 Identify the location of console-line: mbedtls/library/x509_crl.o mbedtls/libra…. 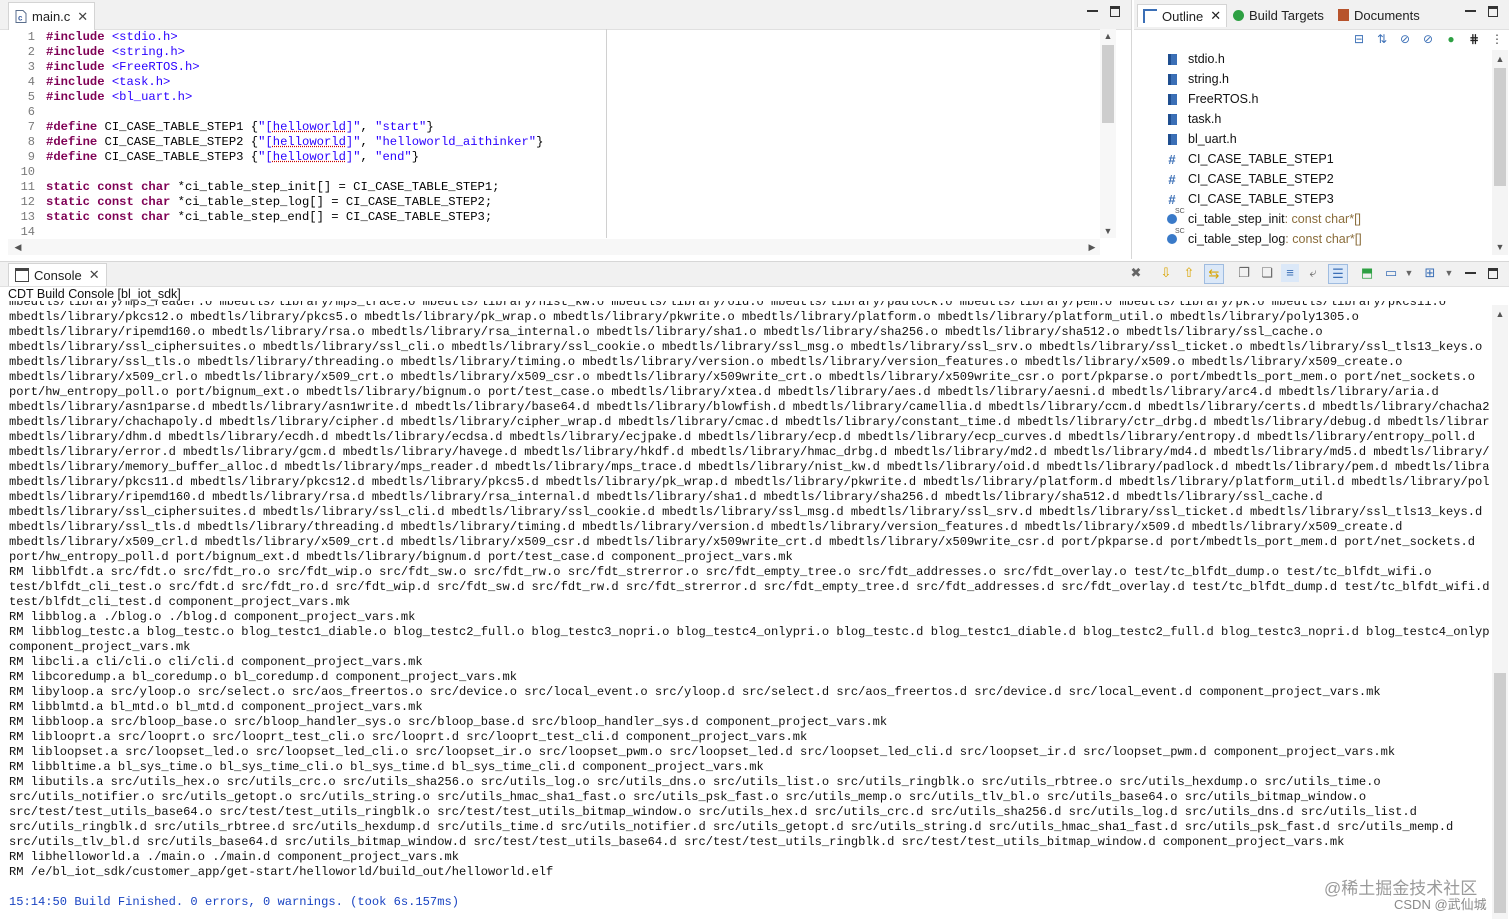
(742, 377).